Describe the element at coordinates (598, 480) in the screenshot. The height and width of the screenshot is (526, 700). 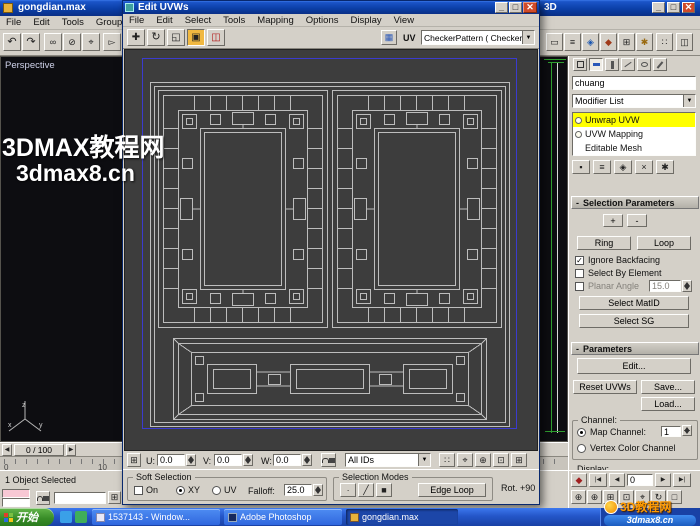
I see `goto-start-icon: |◀` at that location.